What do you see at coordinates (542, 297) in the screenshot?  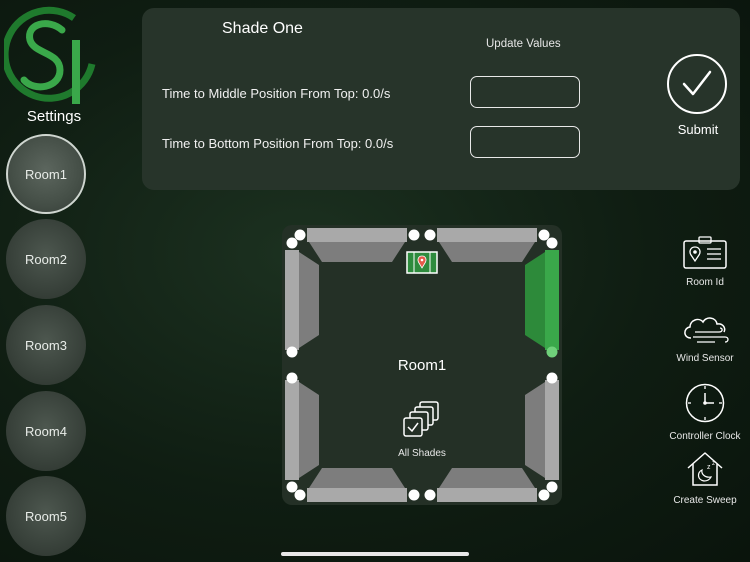 I see `shade-right-top` at bounding box center [542, 297].